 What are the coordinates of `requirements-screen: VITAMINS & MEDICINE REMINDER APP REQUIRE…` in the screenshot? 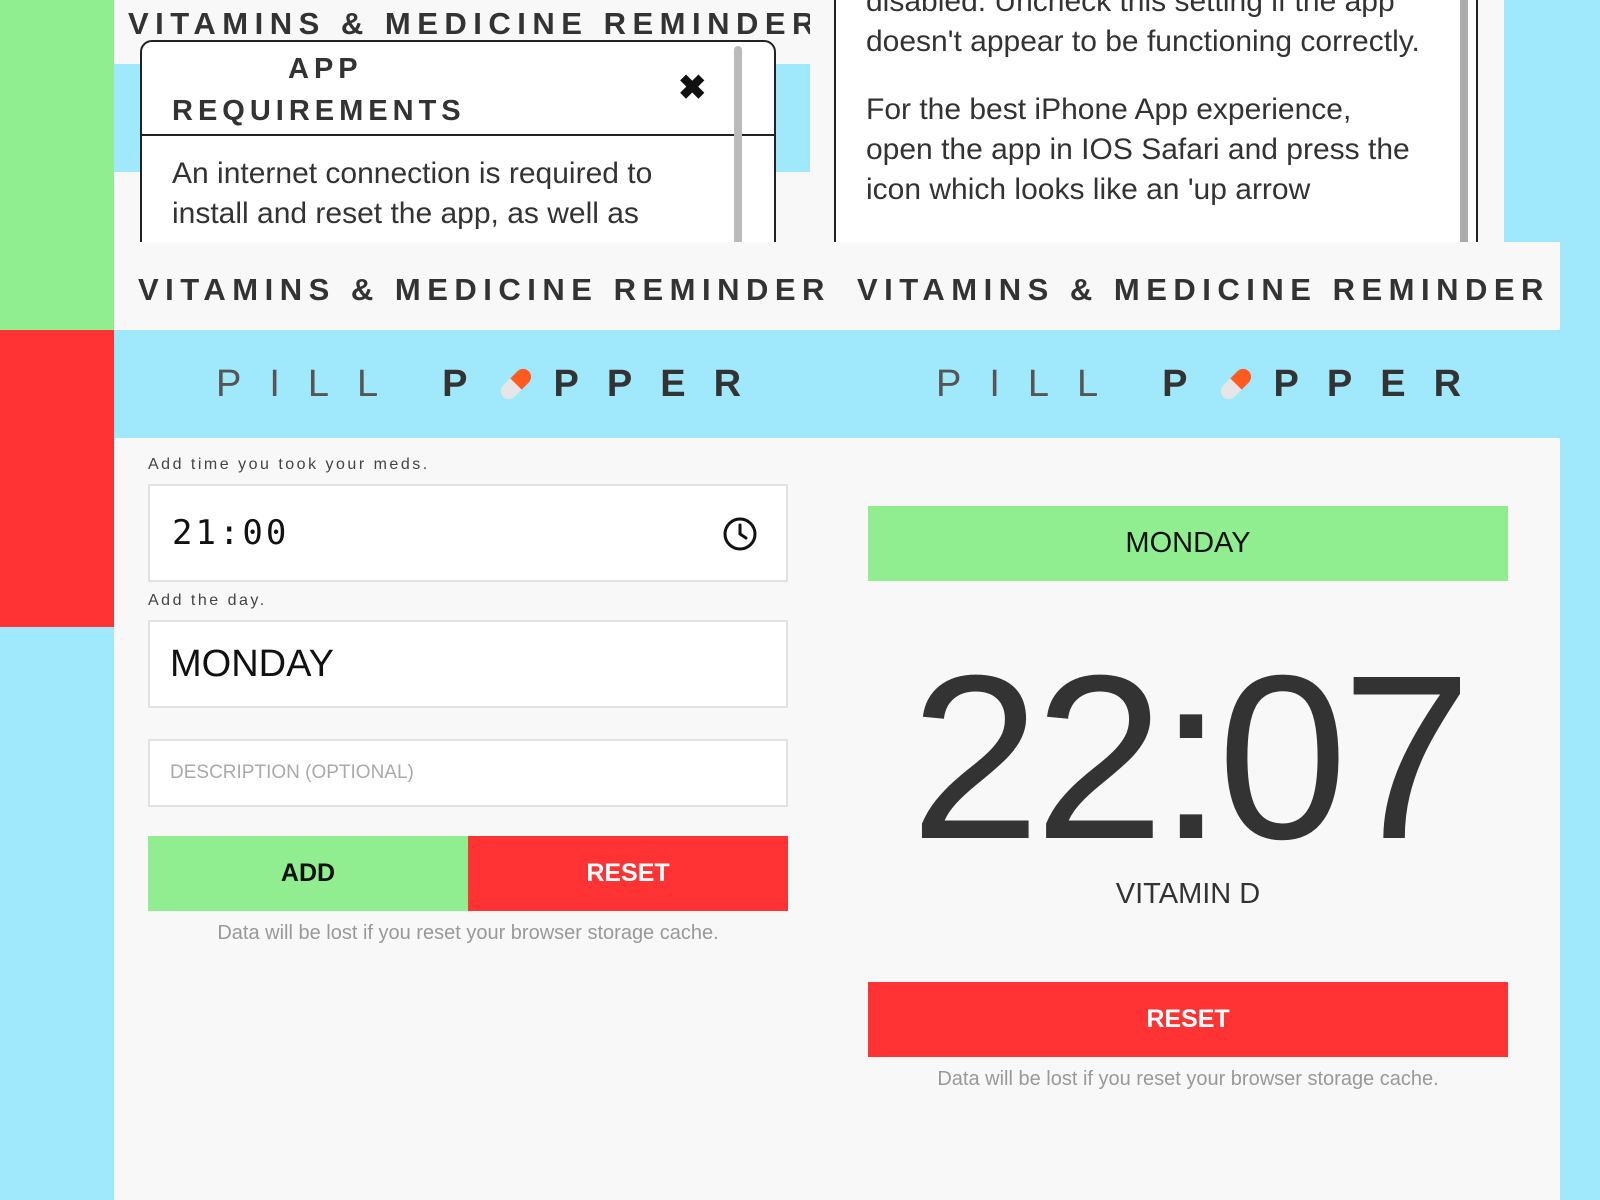 It's located at (462, 121).